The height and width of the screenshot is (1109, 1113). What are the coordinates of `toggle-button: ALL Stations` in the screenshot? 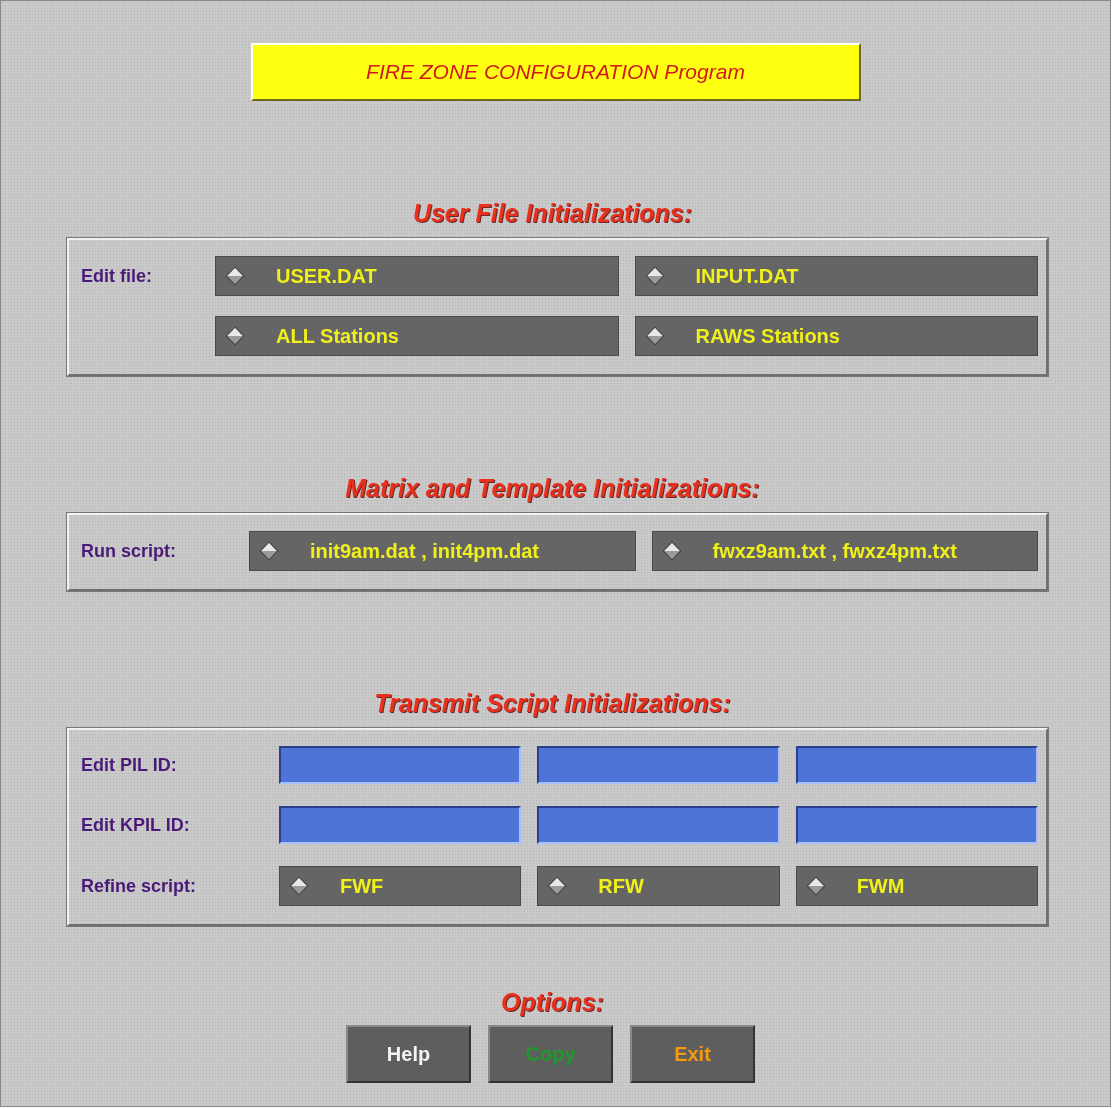 It's located at (417, 336).